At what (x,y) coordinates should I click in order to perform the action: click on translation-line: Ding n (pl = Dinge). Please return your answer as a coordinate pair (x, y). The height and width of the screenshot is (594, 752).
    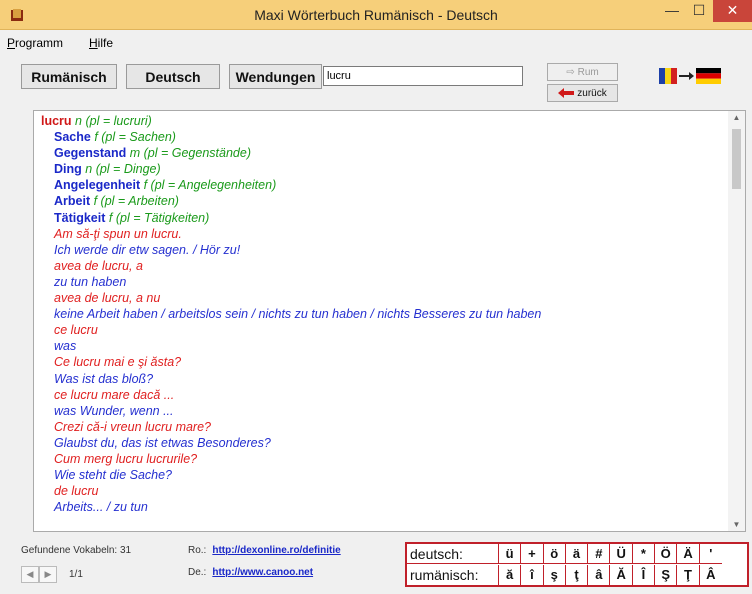
    Looking at the image, I should click on (386, 169).